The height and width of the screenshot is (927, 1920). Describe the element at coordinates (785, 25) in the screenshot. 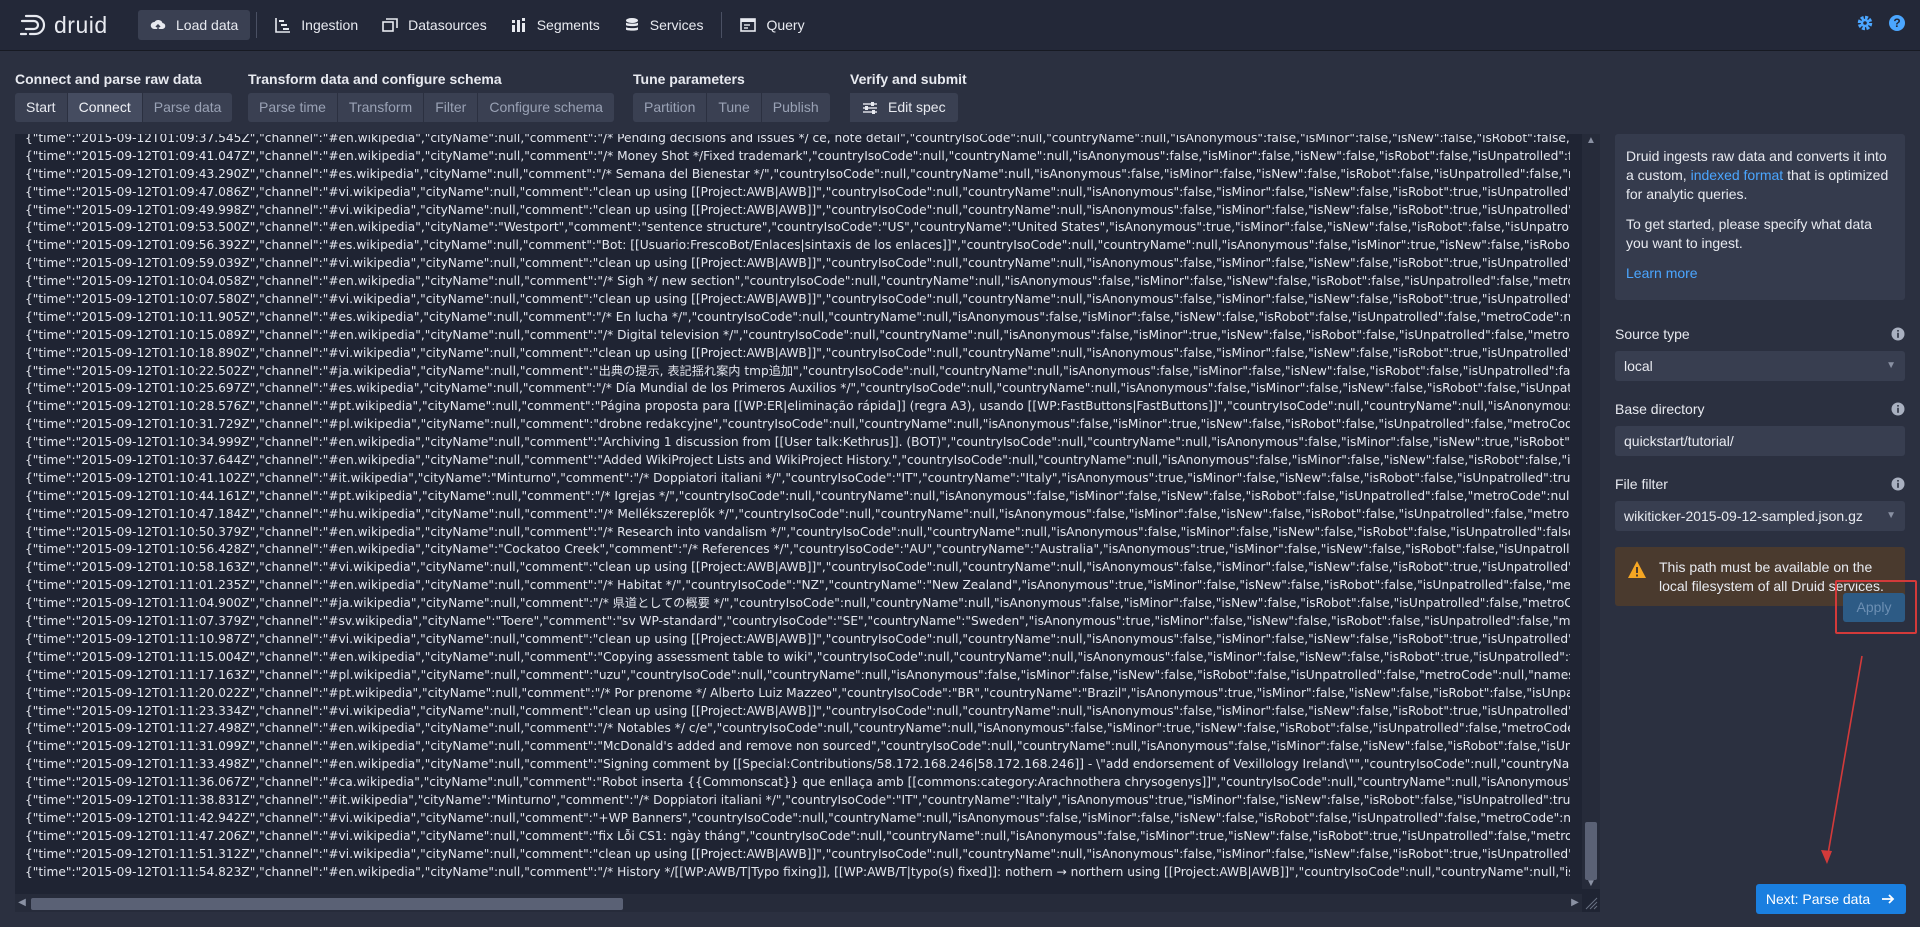

I see `nav-query-label: Query` at that location.